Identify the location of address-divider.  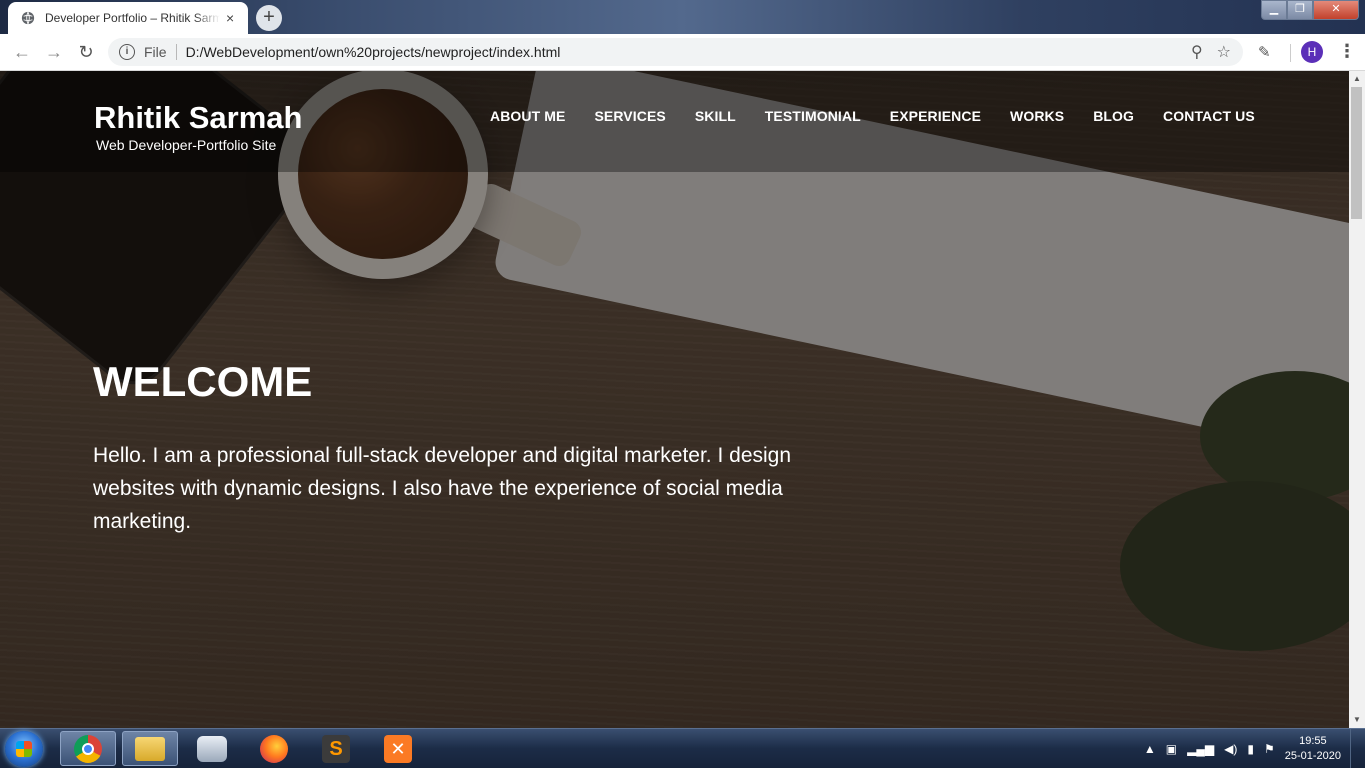
(176, 52).